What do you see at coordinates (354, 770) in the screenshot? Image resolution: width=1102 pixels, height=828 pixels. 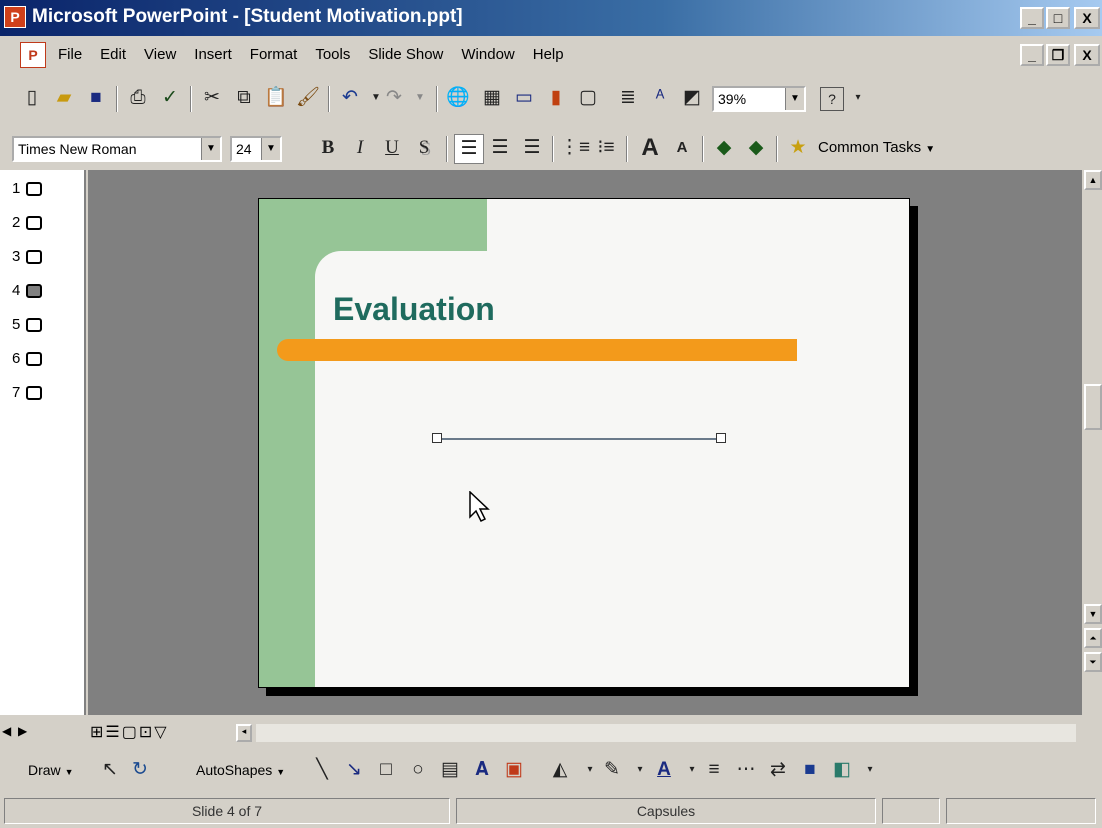 I see `arrow-tool-icon: ↘` at bounding box center [354, 770].